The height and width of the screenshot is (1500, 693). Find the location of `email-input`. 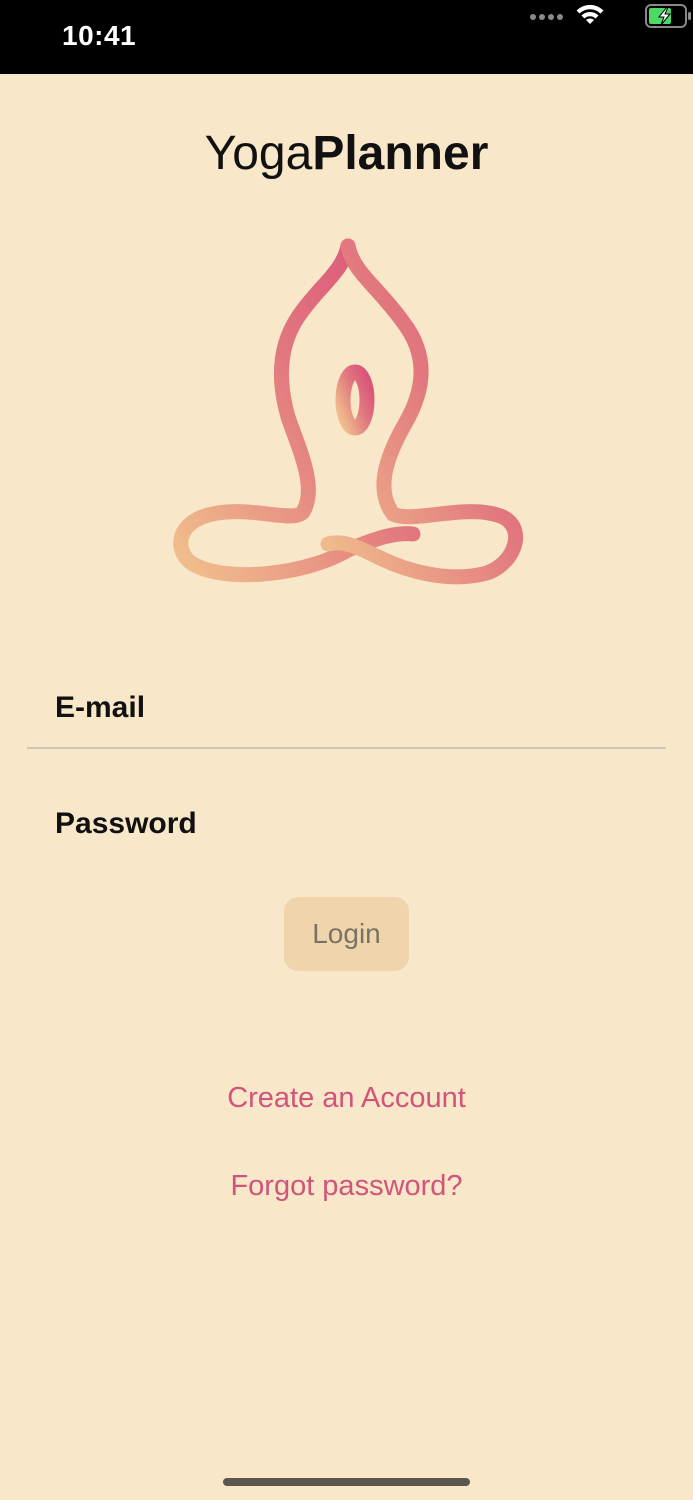

email-input is located at coordinates (346, 708).